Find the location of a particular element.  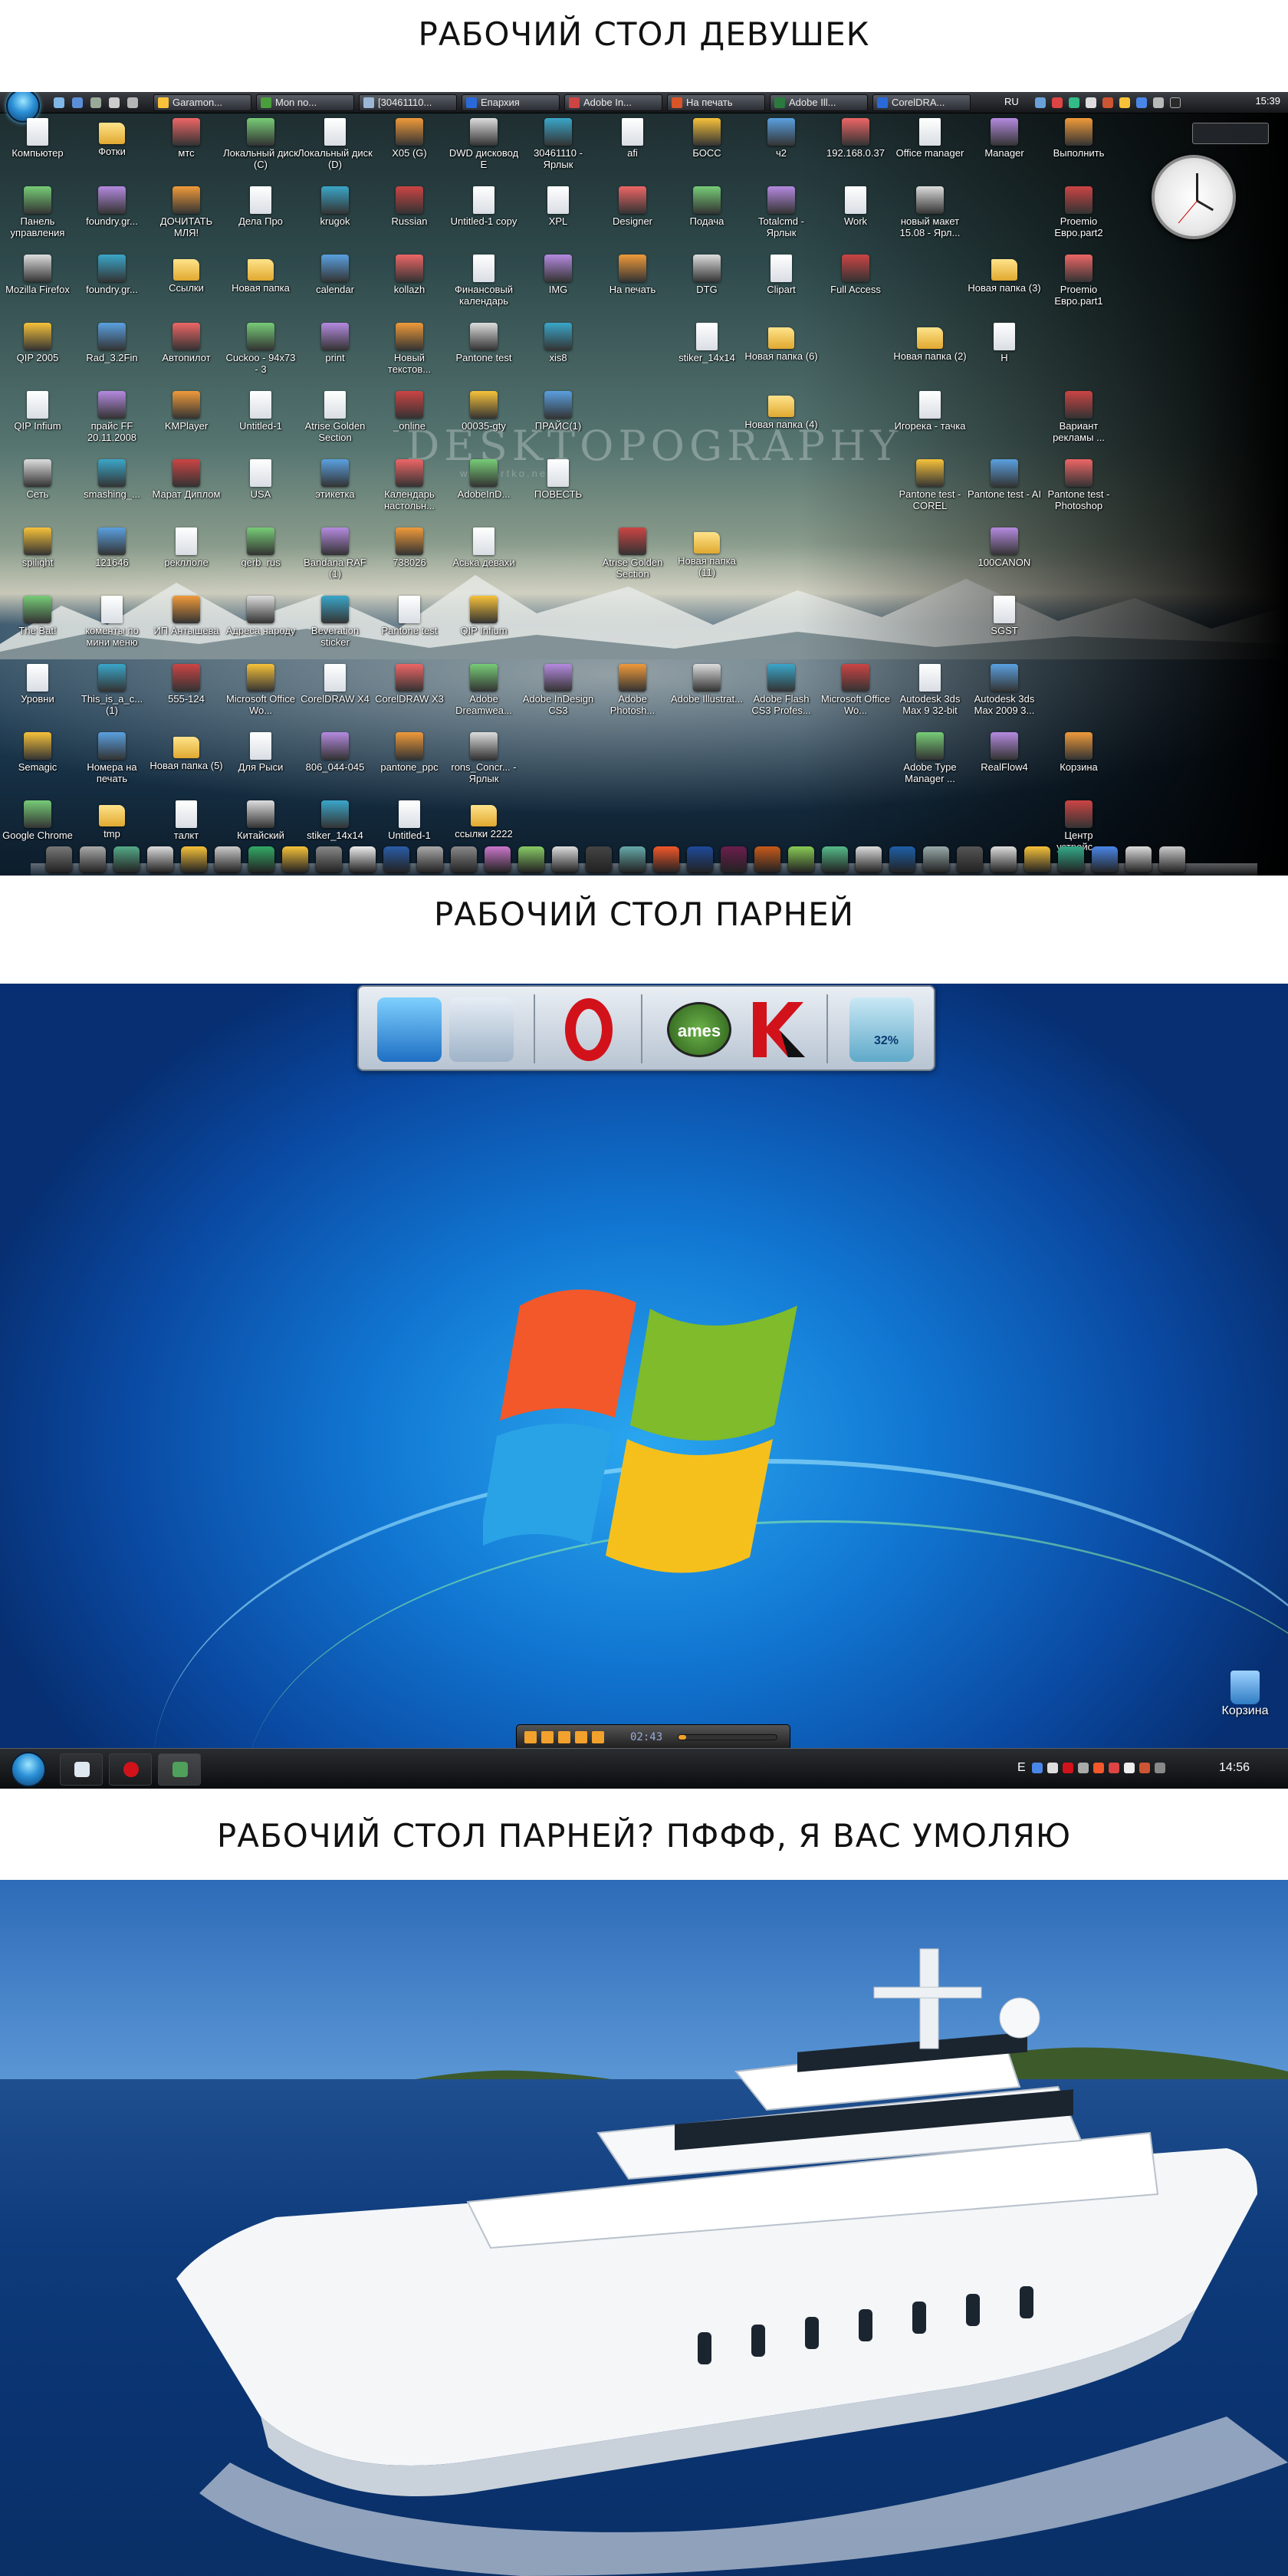

desktop-icon: Фотки is located at coordinates (112, 138).